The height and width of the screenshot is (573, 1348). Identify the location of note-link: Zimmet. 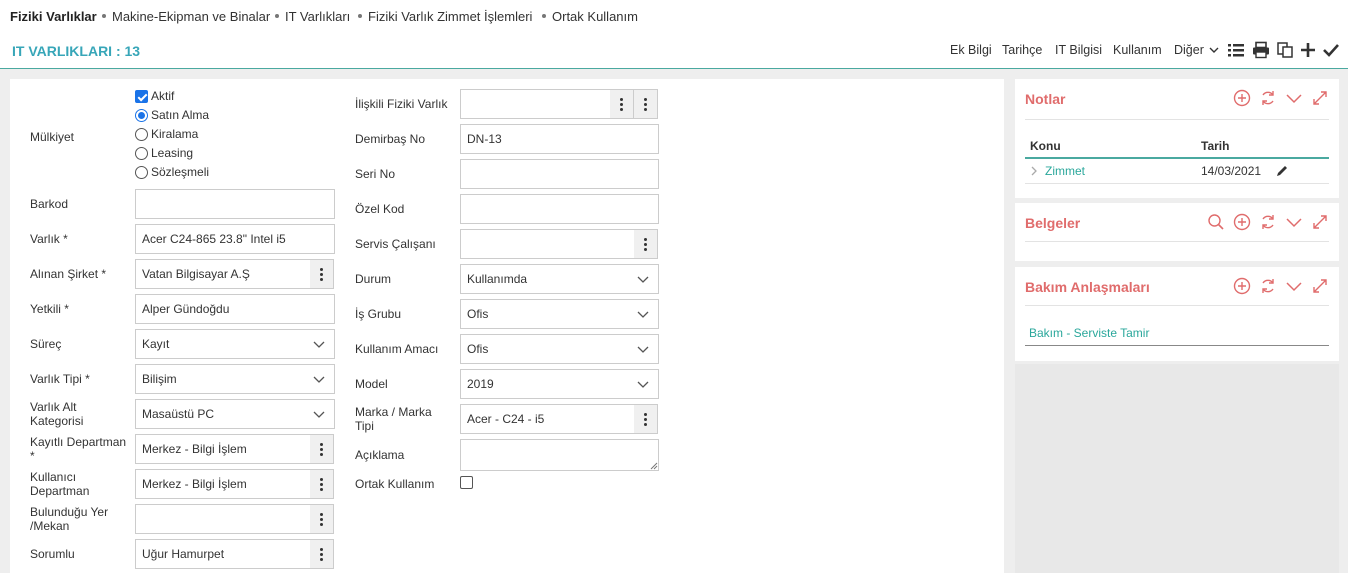
(1065, 171).